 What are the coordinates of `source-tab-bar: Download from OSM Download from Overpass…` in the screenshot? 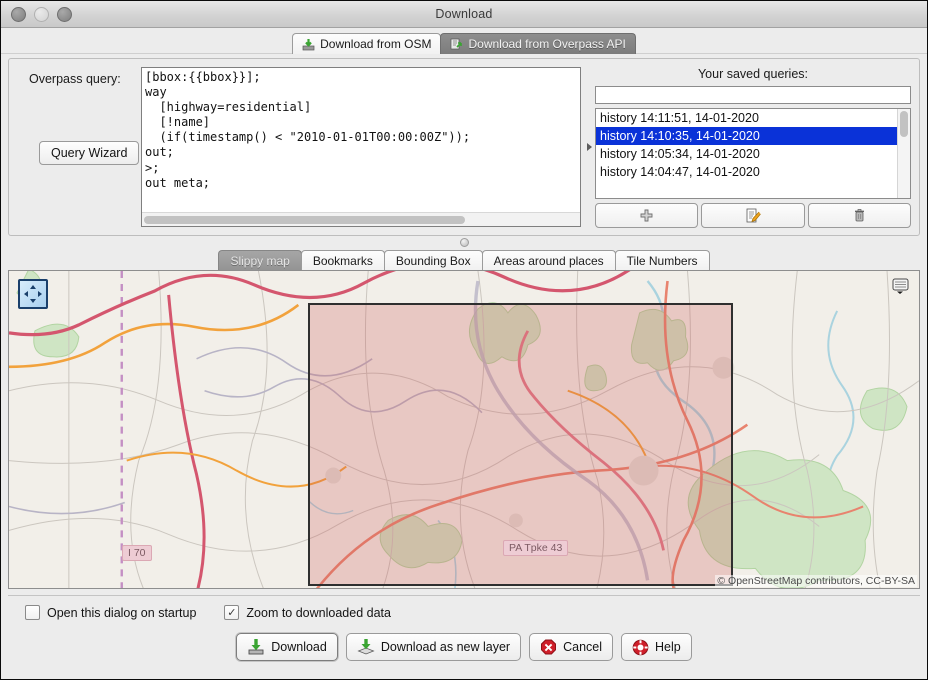 It's located at (464, 41).